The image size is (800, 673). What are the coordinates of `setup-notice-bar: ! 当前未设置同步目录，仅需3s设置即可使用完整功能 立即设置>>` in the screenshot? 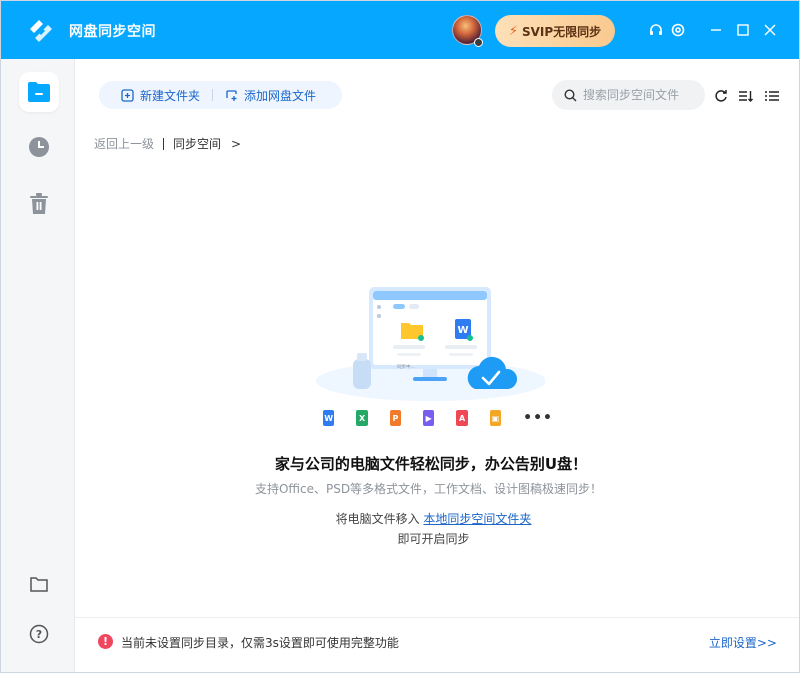 It's located at (437, 644).